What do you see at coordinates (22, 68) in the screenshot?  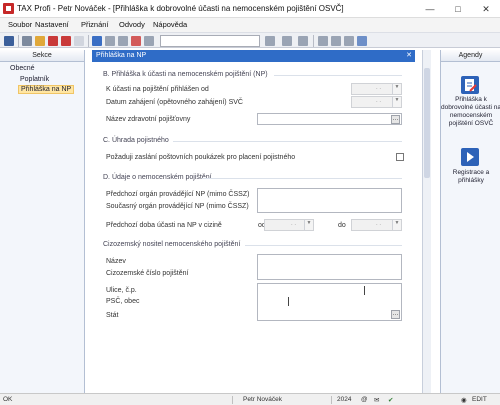 I see `tree-root-obecne: Obecné` at bounding box center [22, 68].